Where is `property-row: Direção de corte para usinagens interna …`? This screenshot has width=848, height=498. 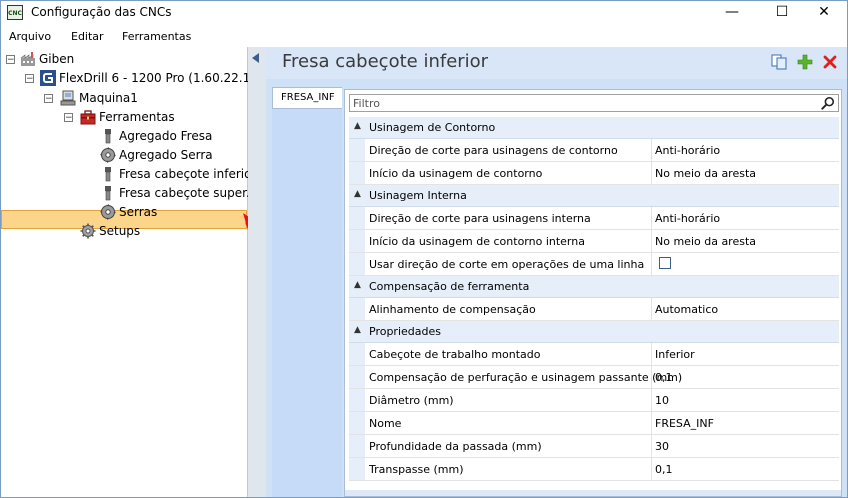 property-row: Direção de corte para usinagens interna … is located at coordinates (594, 218).